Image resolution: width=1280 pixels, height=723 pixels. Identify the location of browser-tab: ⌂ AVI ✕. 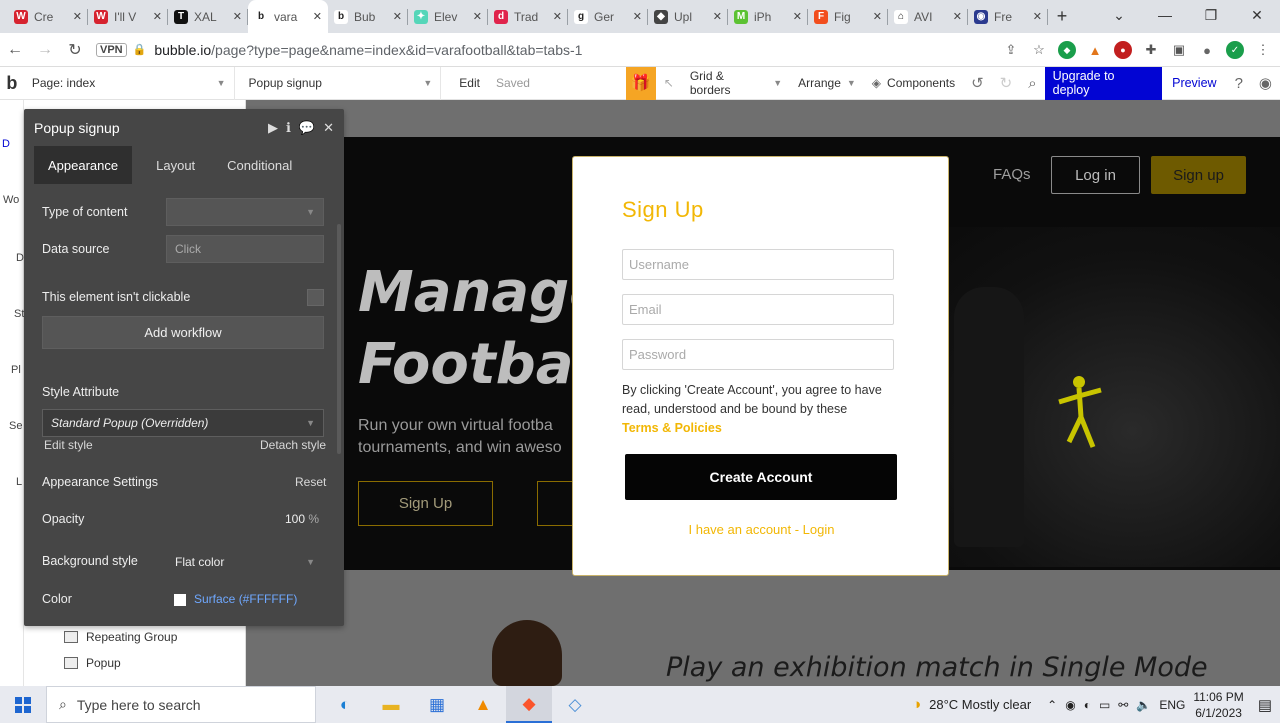
(928, 16).